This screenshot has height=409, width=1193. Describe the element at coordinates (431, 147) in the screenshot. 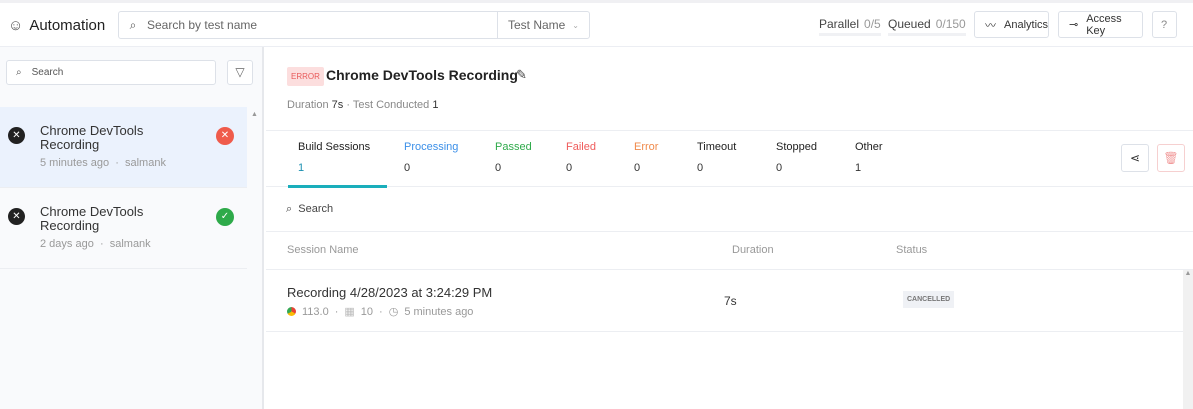

I see `tab-label: Processing` at that location.